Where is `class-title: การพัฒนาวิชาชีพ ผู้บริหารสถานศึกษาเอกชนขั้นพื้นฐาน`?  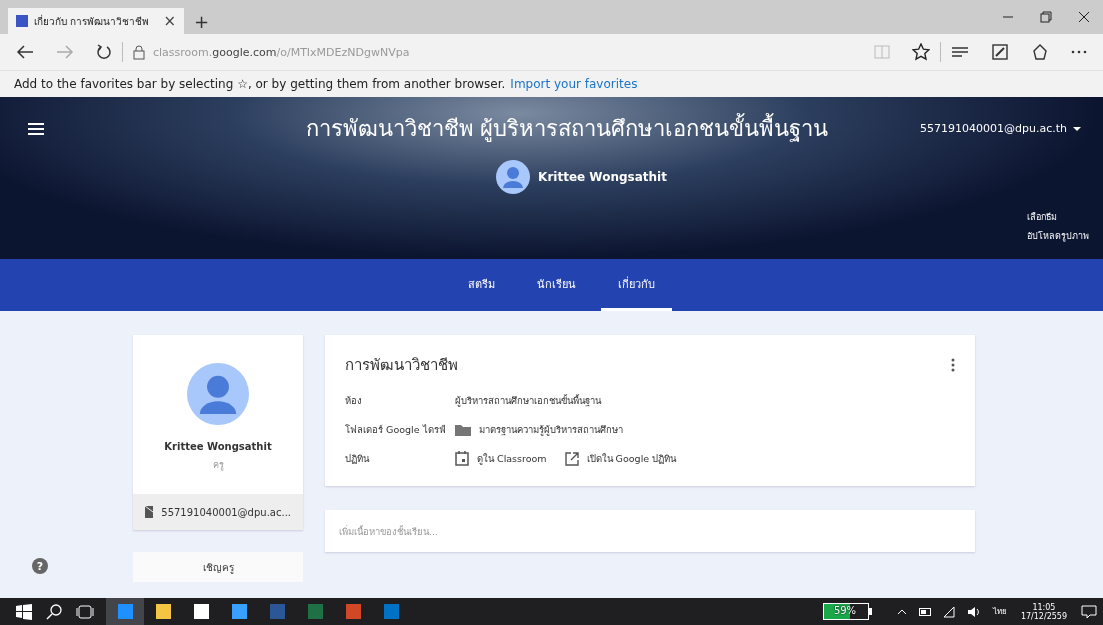
class-title: การพัฒนาวิชาชีพ ผู้บริหารสถานศึกษาเอกชนขั้นพื้นฐาน is located at coordinates (482, 128).